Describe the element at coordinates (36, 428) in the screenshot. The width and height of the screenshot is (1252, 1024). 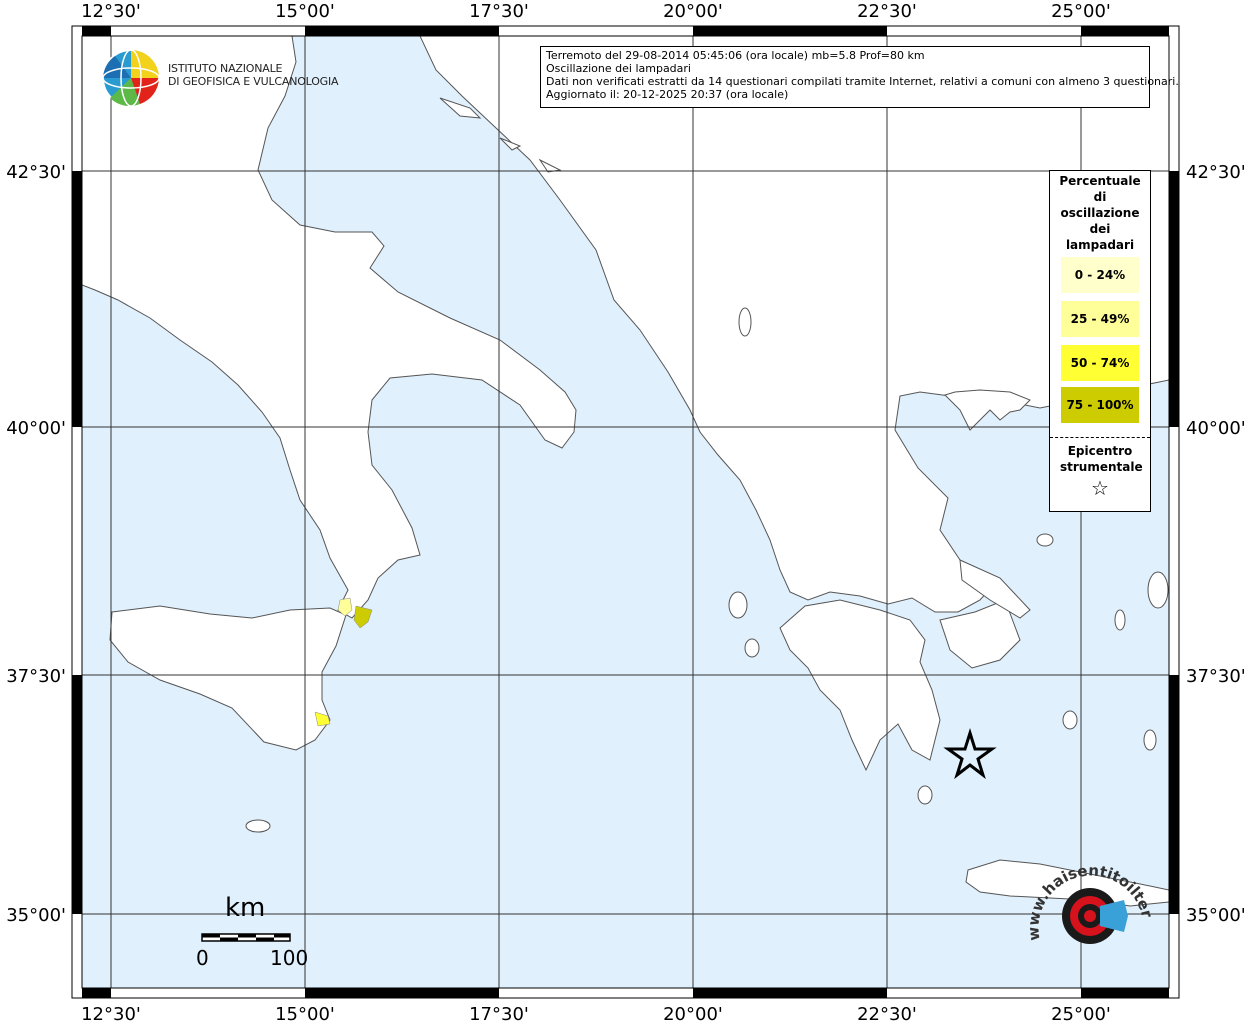
I see `lat-label-left-2: 40°00'` at that location.